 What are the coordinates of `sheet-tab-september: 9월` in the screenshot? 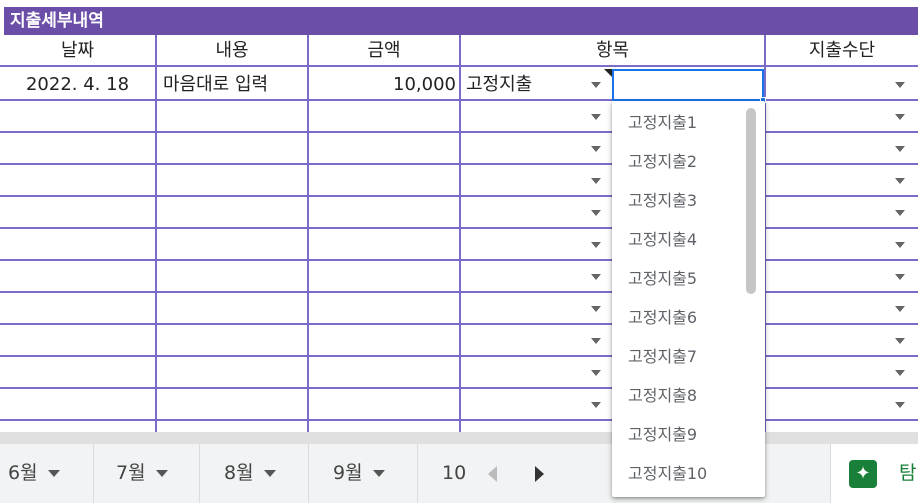 It's located at (359, 473).